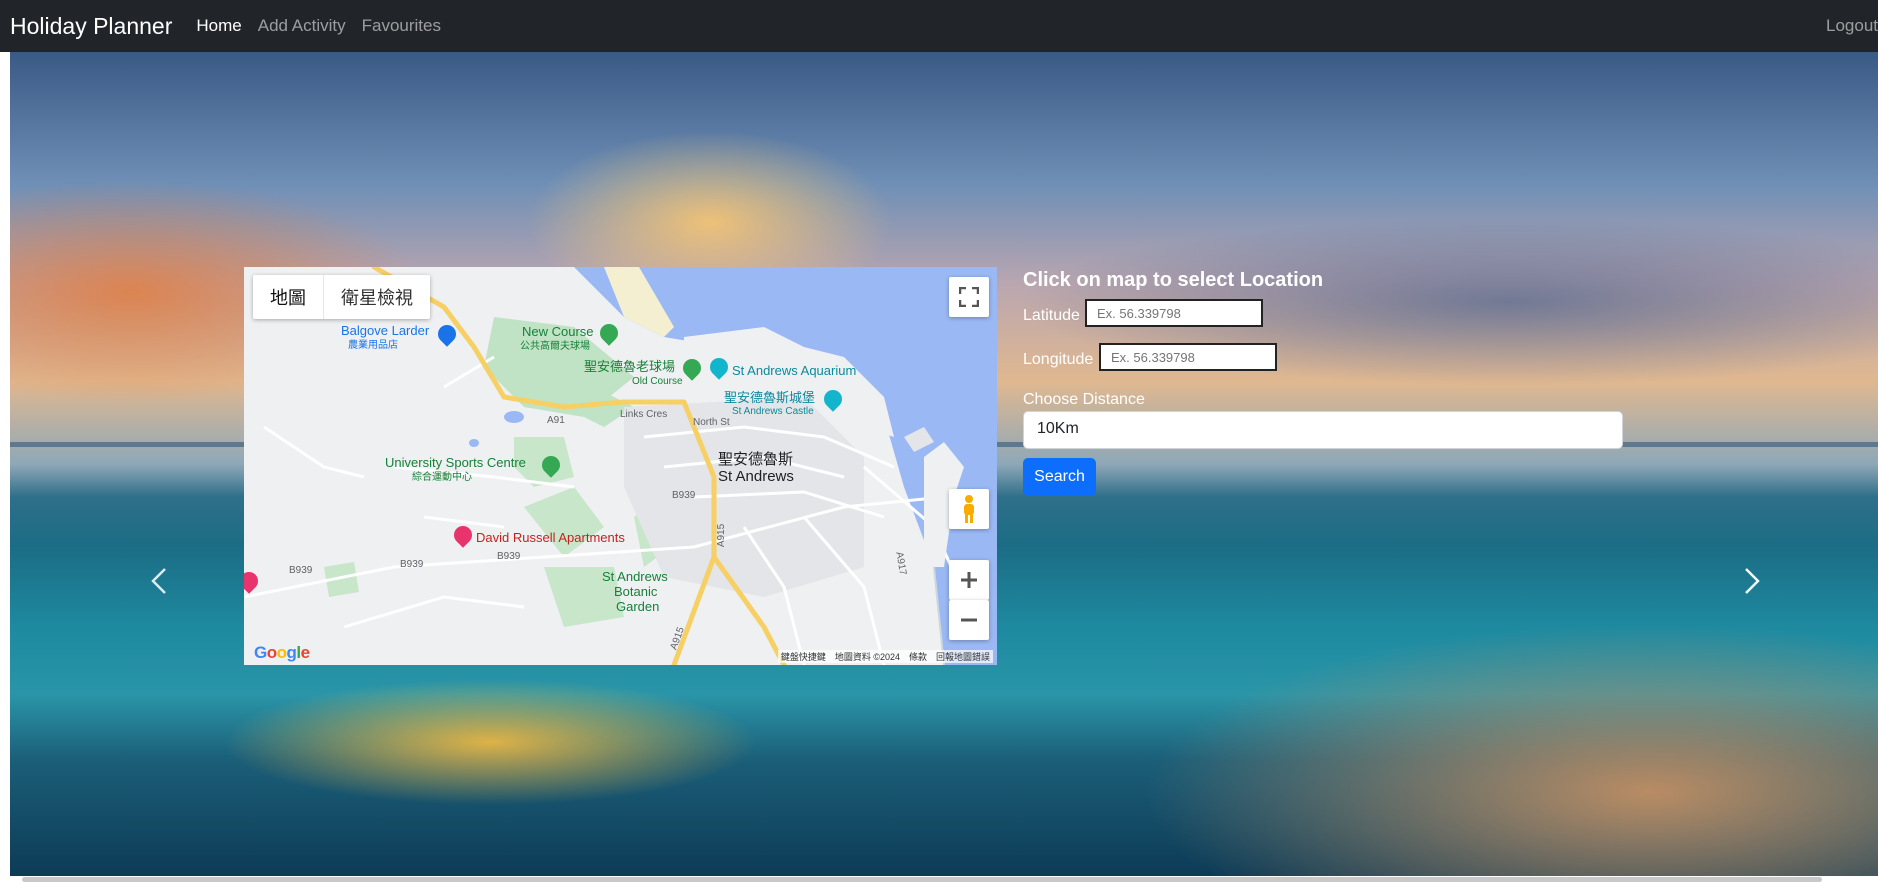 This screenshot has height=882, width=1878. I want to click on road-north-st-label: North St, so click(711, 422).